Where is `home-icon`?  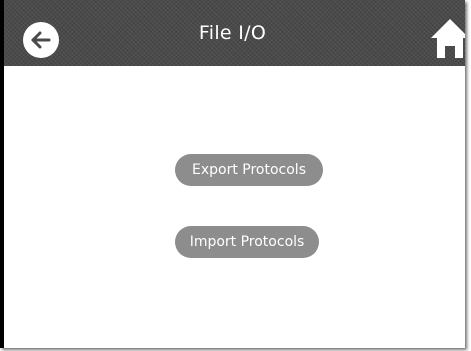 home-icon is located at coordinates (448, 38).